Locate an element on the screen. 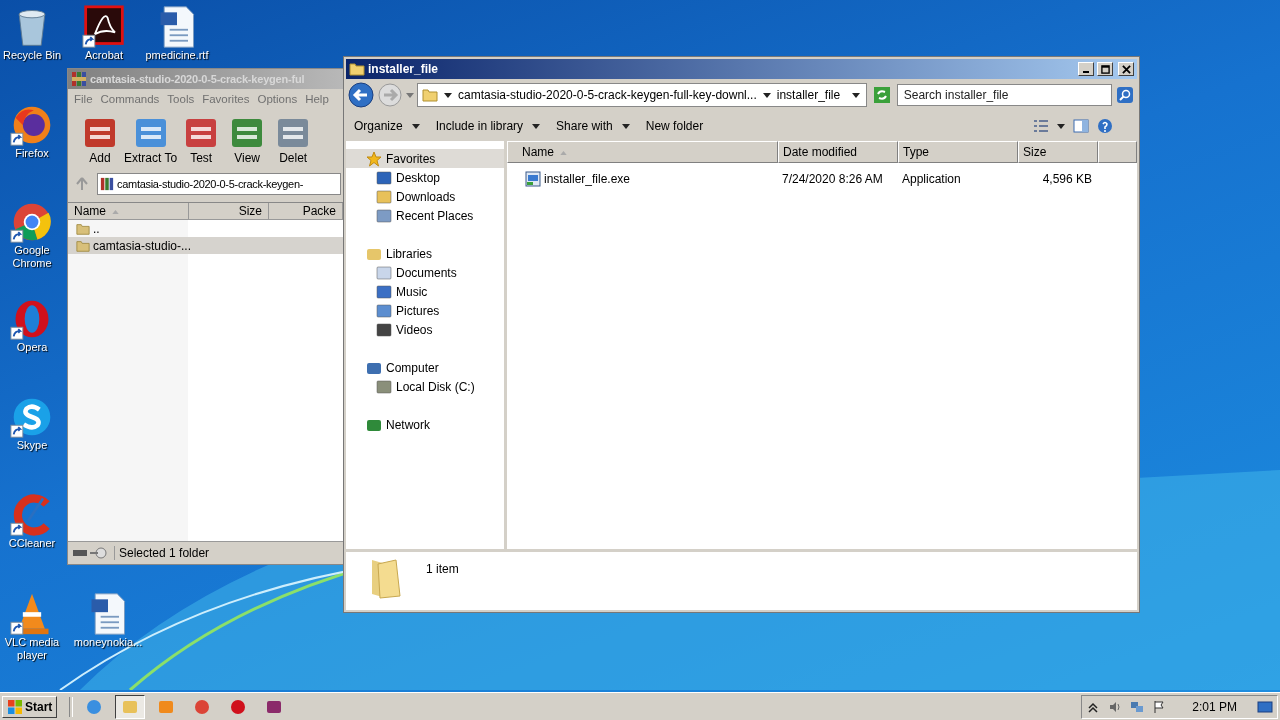 The width and height of the screenshot is (1280, 720). start-button: Start is located at coordinates (30, 706).